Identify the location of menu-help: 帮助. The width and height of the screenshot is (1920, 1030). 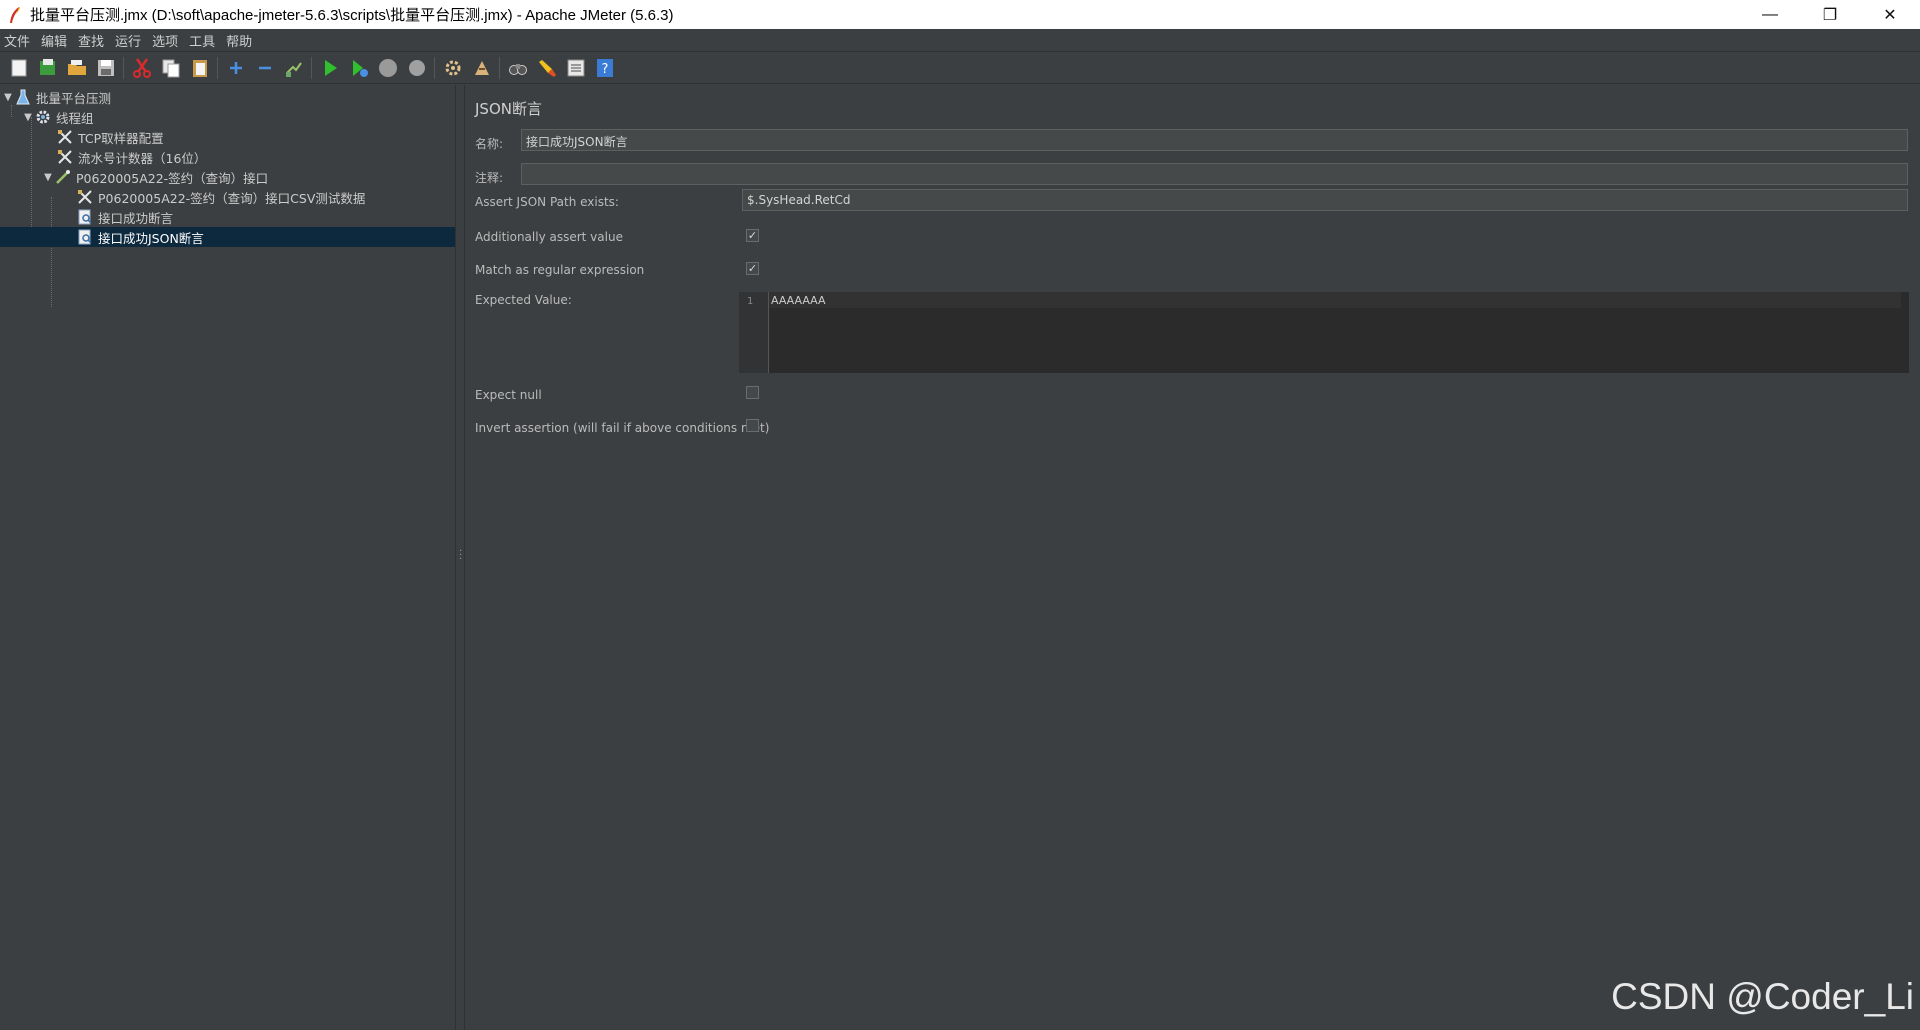
(240, 40).